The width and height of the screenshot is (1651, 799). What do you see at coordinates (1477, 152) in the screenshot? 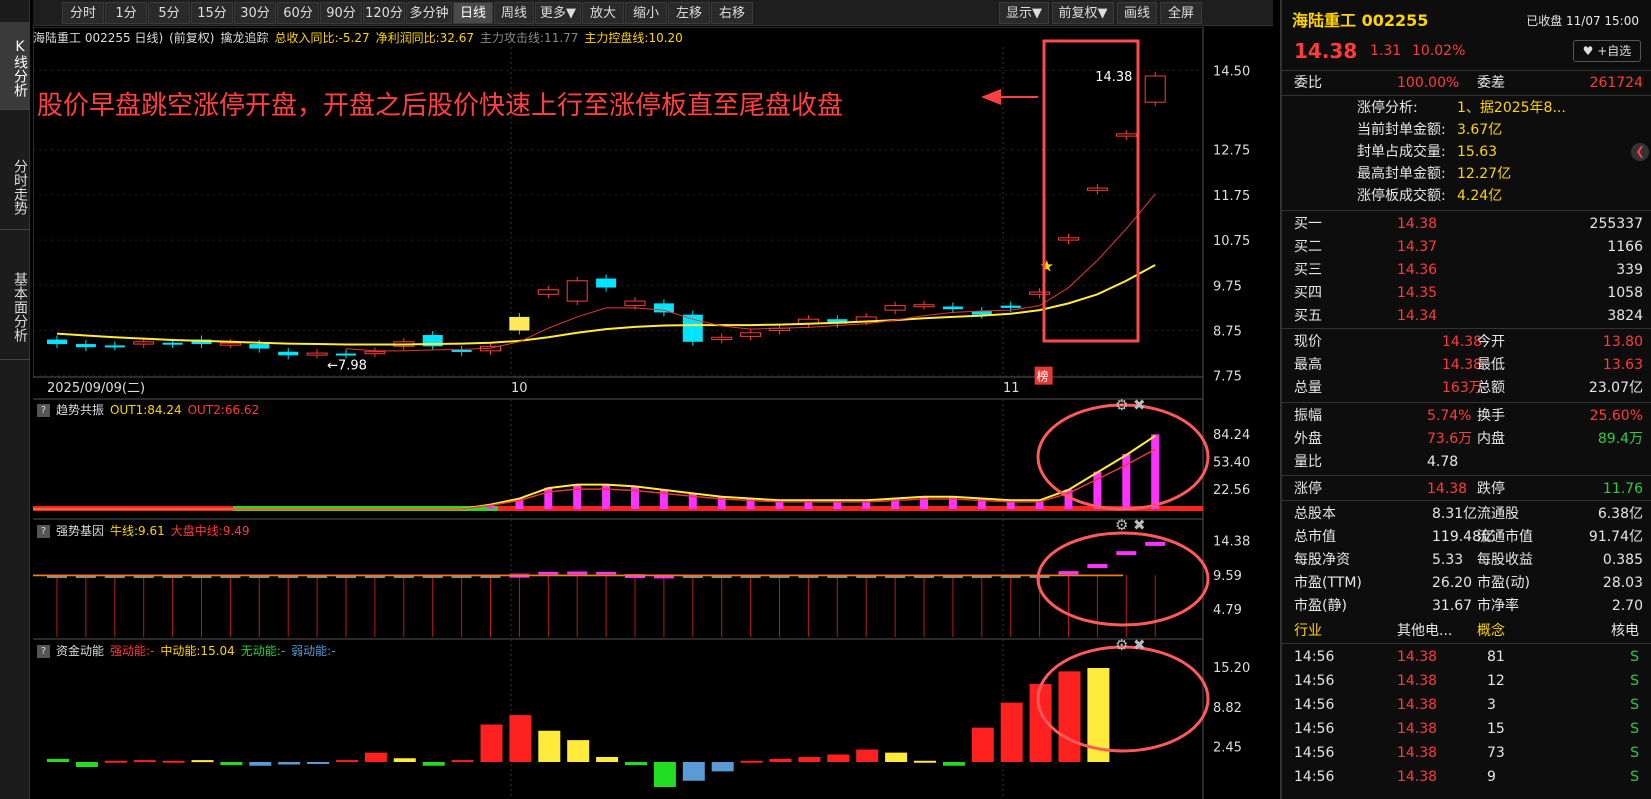
I see `text: 15.63` at bounding box center [1477, 152].